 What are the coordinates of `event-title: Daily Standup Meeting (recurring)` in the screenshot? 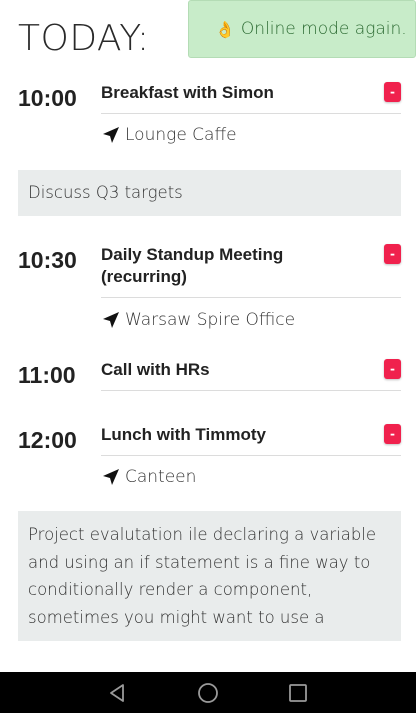 It's located at (231, 266).